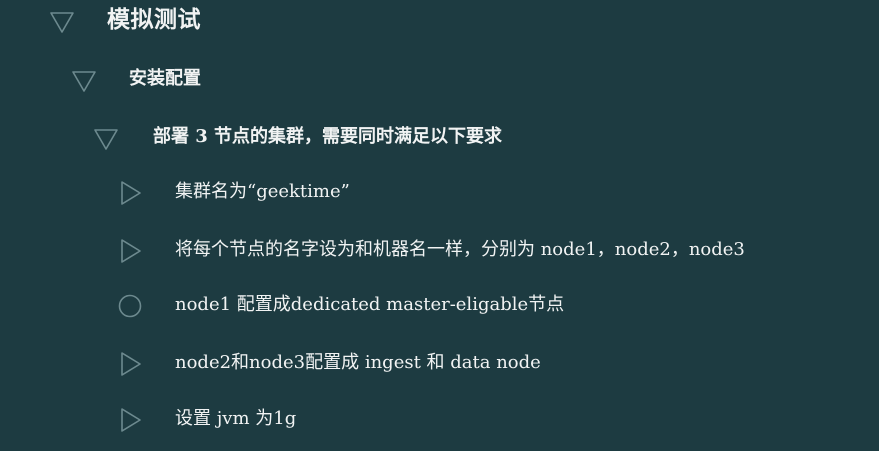 The image size is (879, 451). Describe the element at coordinates (154, 19) in the screenshot. I see `slide-title: 模拟测试` at that location.